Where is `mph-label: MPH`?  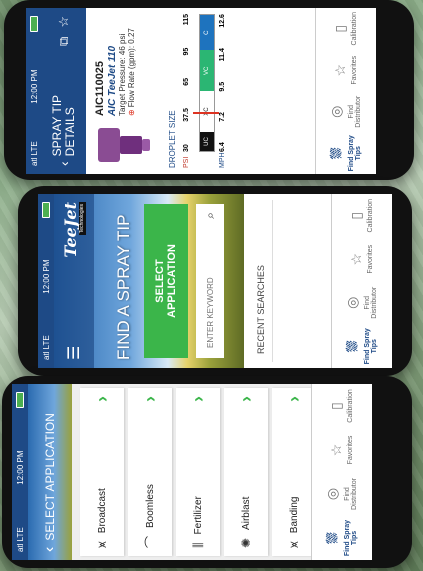
mph-label: MPH is located at coordinates (222, 160).